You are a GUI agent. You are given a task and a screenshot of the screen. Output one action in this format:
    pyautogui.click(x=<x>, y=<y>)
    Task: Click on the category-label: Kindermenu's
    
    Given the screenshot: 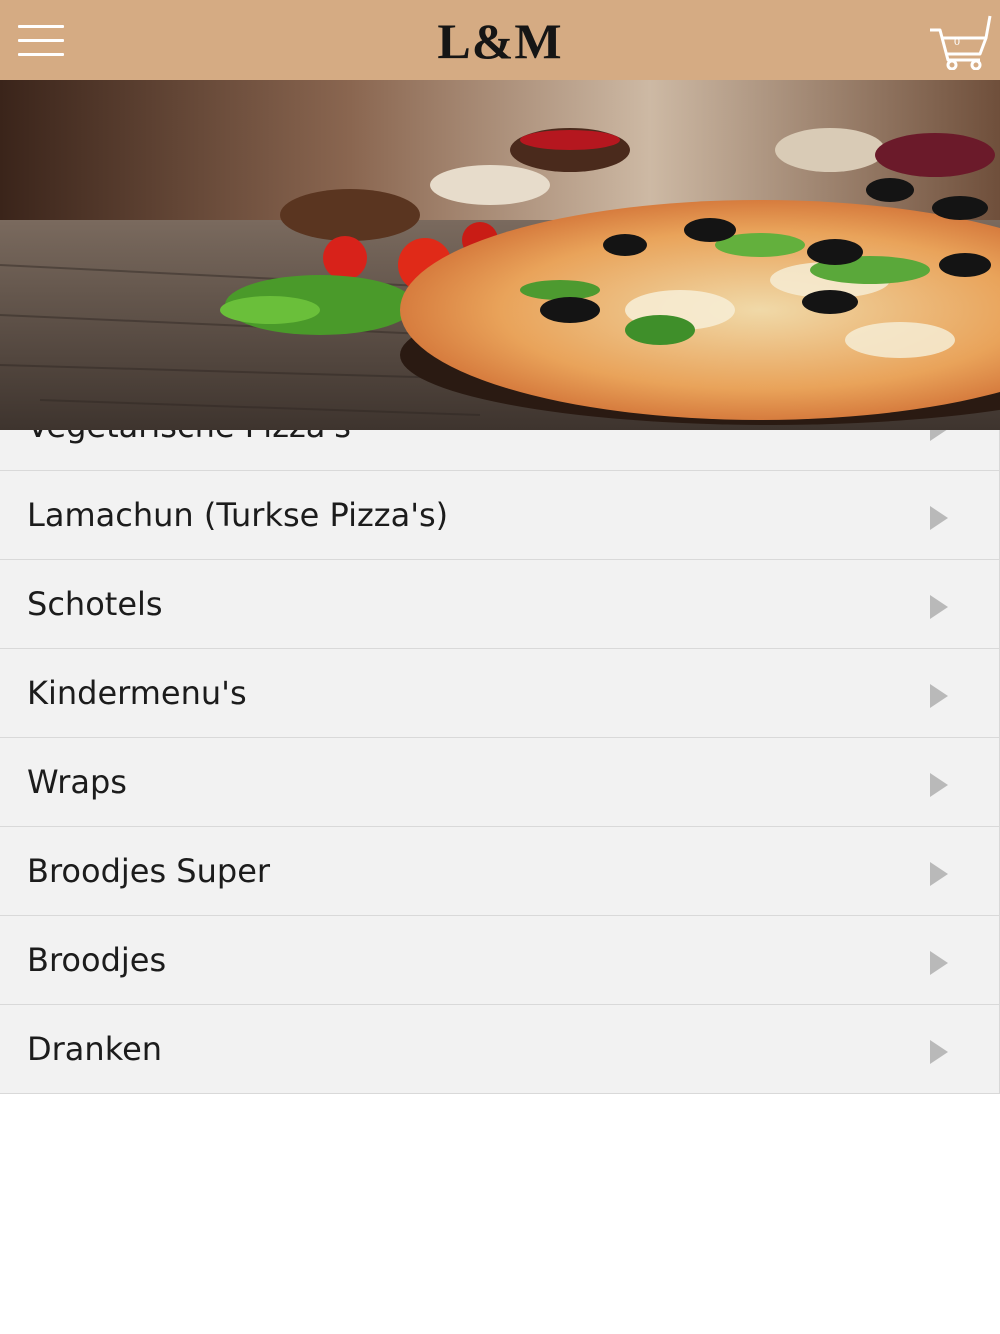 What is the action you would take?
    pyautogui.click(x=137, y=693)
    